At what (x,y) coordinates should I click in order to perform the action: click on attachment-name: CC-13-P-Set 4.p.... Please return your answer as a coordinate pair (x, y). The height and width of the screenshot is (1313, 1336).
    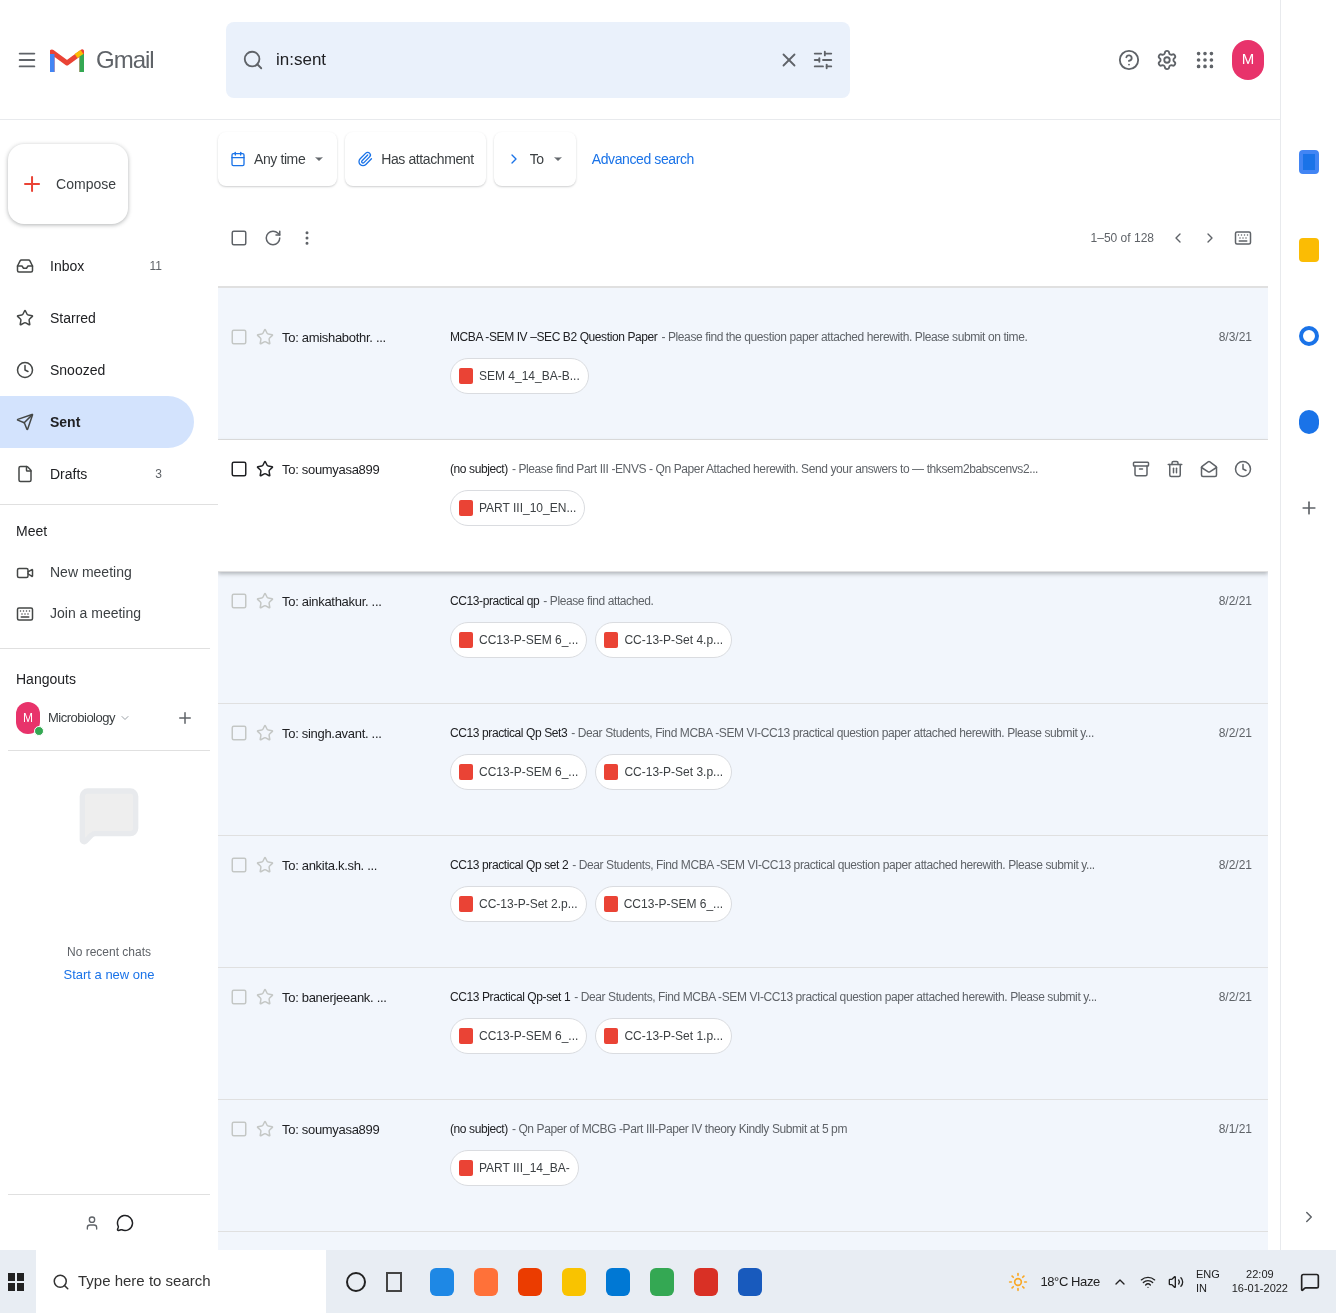
    Looking at the image, I should click on (674, 640).